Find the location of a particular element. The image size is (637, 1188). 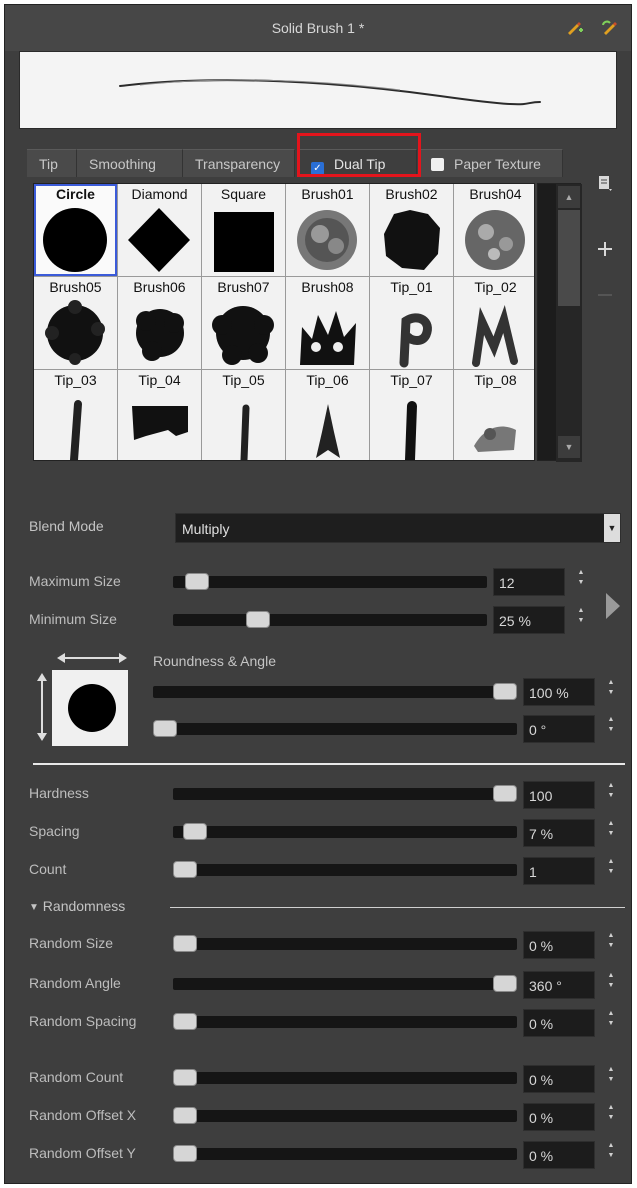

tab-tip: Tip is located at coordinates (52, 163).